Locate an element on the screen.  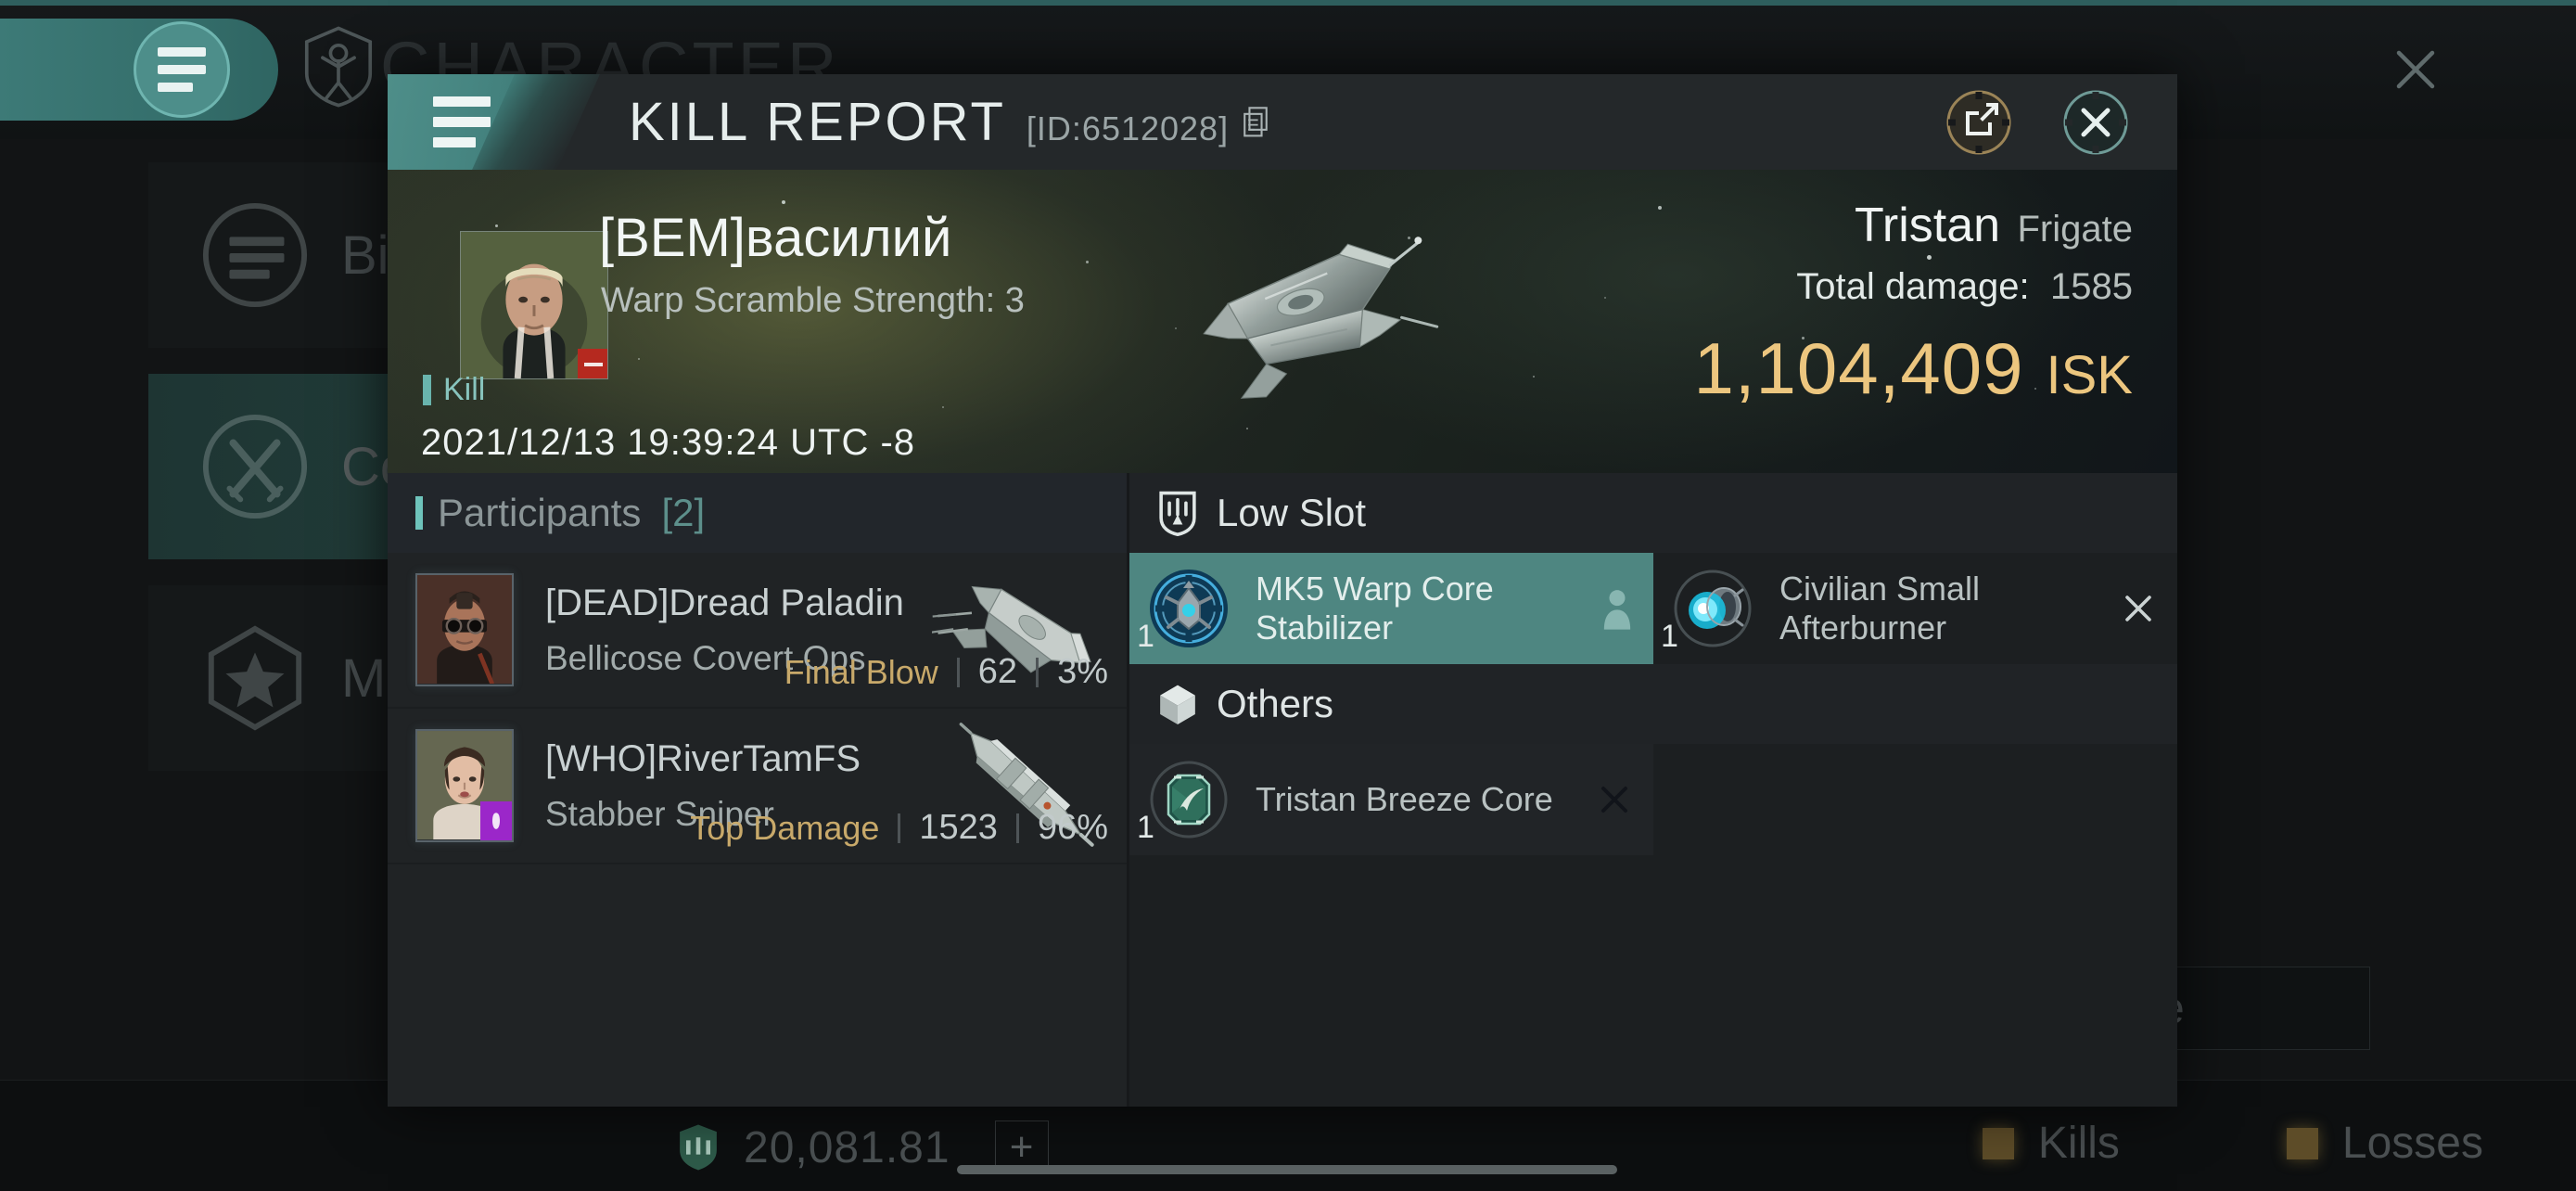
item-name-line1: Tristan Breeze Core is located at coordinates (1404, 798).